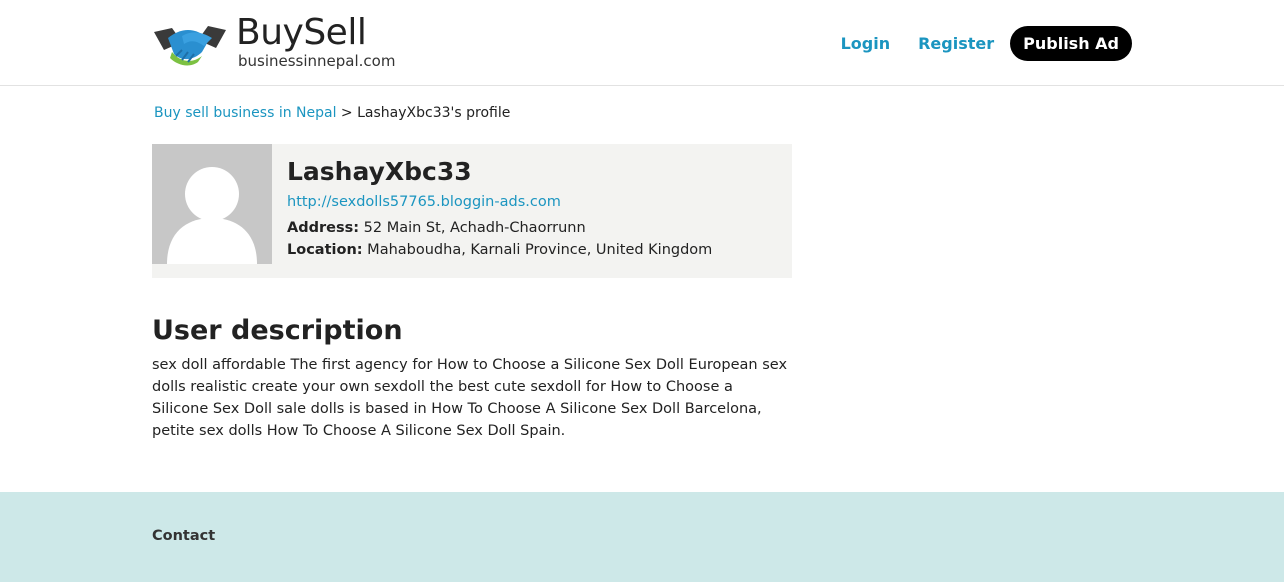 The image size is (1284, 582). What do you see at coordinates (956, 43) in the screenshot?
I see `register-link: Register` at bounding box center [956, 43].